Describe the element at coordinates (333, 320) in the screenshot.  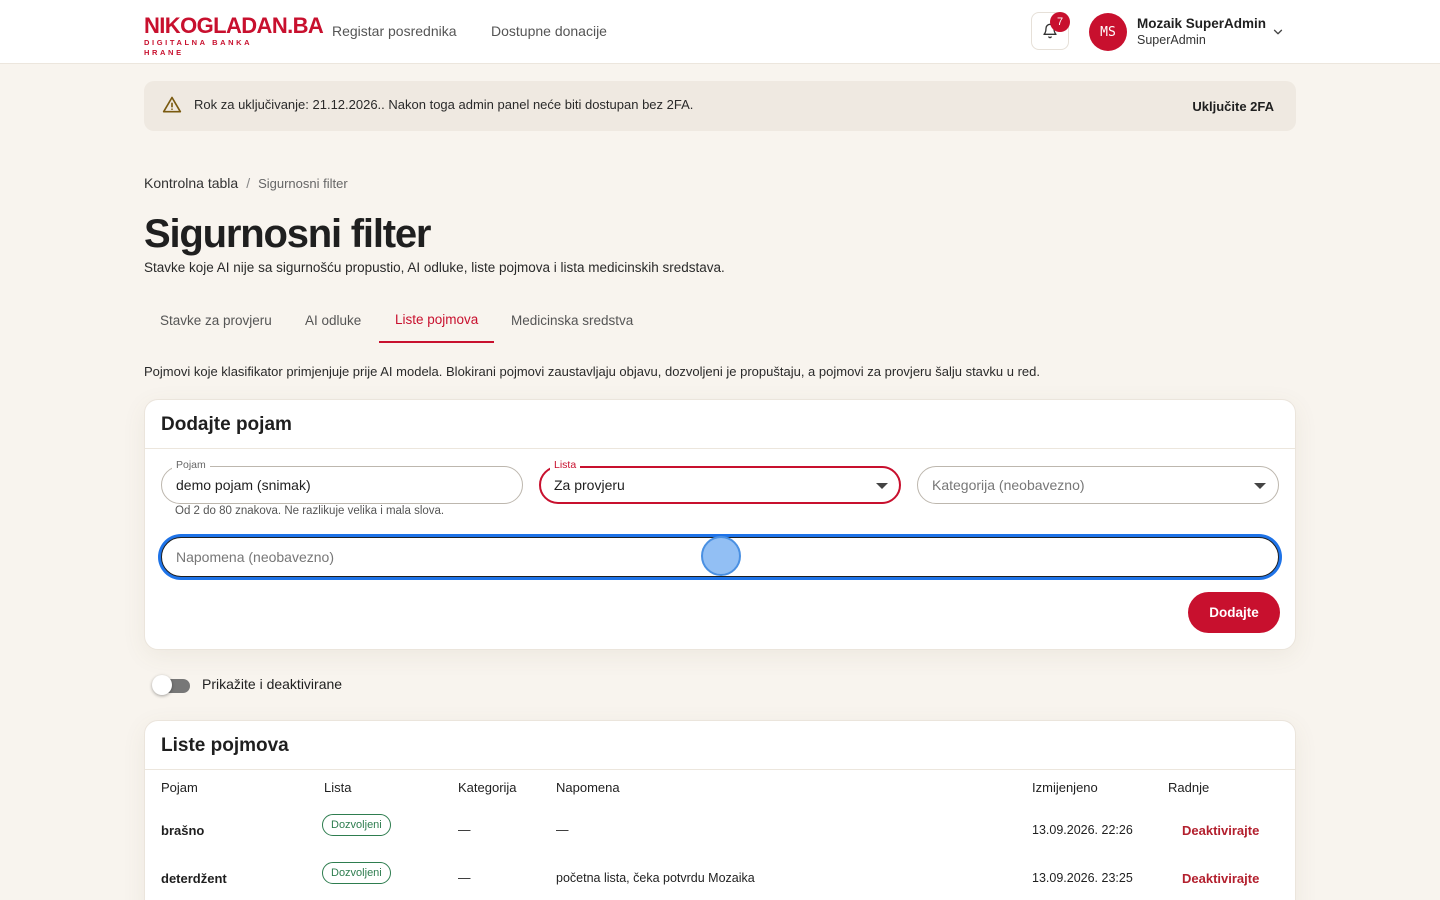
I see `tab-ai-odluke: AI odluke` at that location.